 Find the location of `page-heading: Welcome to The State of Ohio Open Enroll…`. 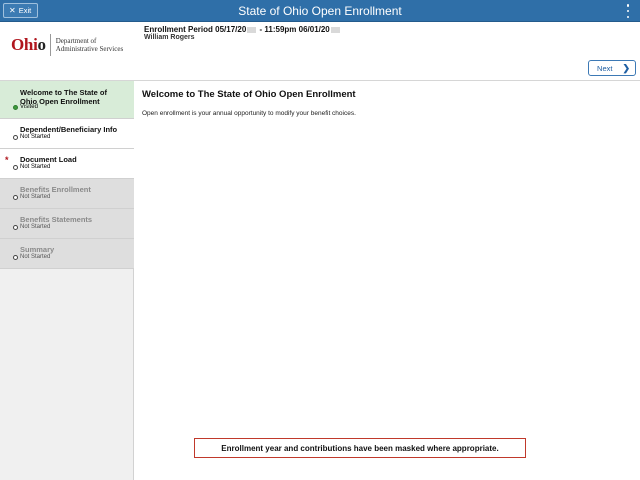

page-heading: Welcome to The State of Ohio Open Enroll… is located at coordinates (249, 94).